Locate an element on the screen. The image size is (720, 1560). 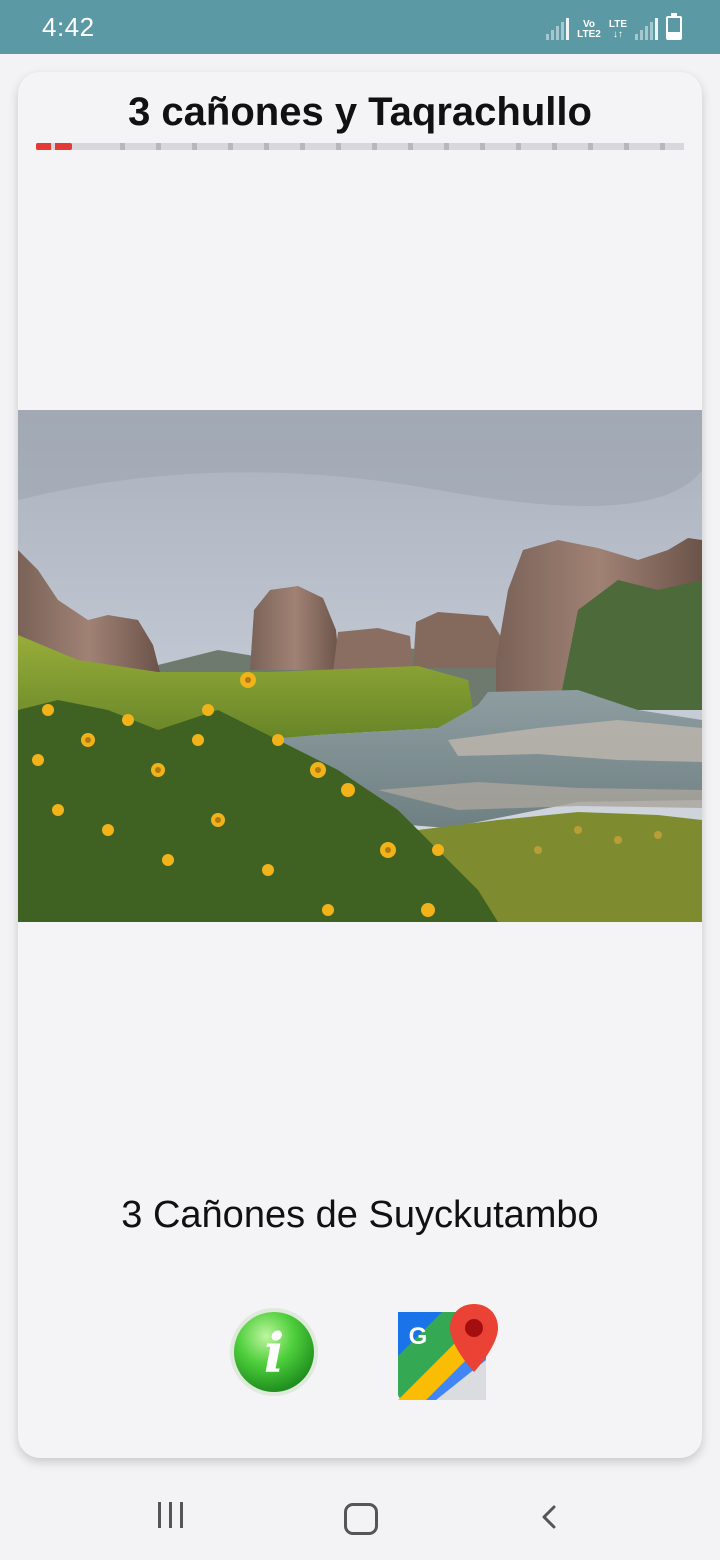
system-navigation-bar is located at coordinates (360, 1518).